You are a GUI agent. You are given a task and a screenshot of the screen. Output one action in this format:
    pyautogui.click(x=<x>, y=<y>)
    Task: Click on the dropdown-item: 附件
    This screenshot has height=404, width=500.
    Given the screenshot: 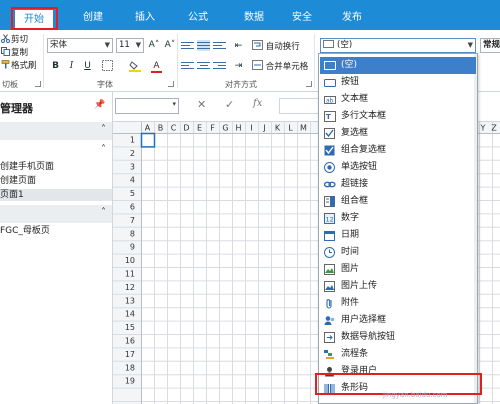 What is the action you would take?
    pyautogui.click(x=398, y=303)
    